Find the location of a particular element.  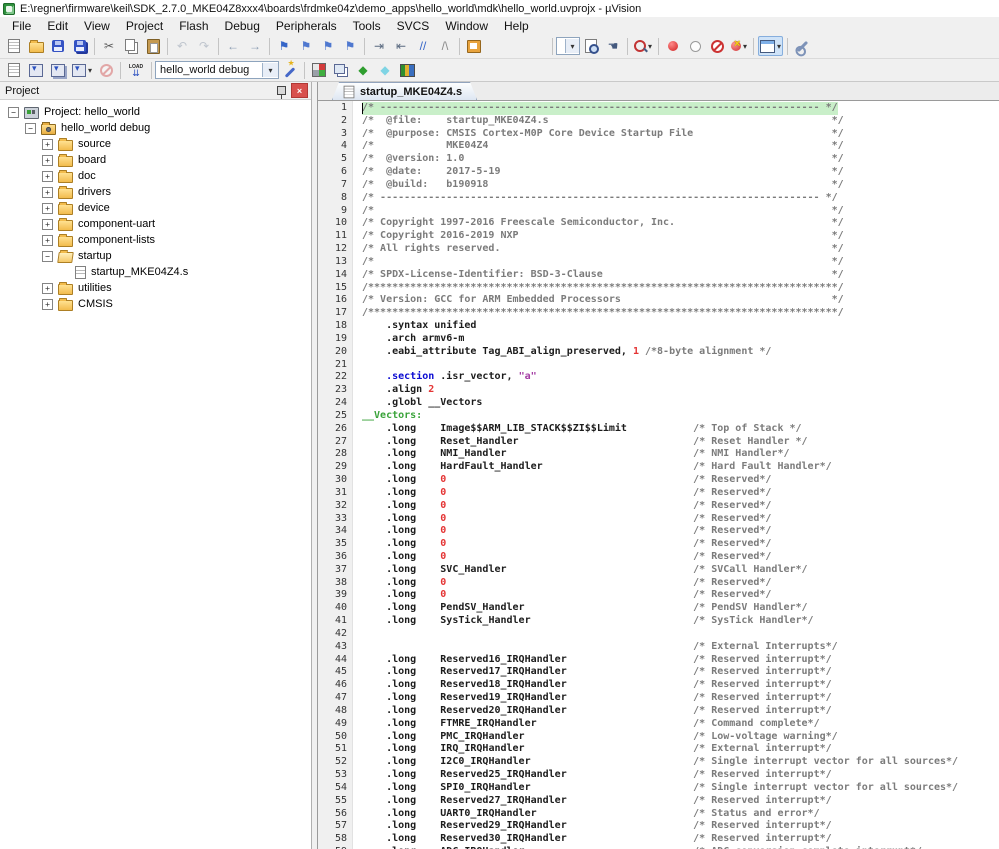

line-number: 57 is located at coordinates (335, 826).